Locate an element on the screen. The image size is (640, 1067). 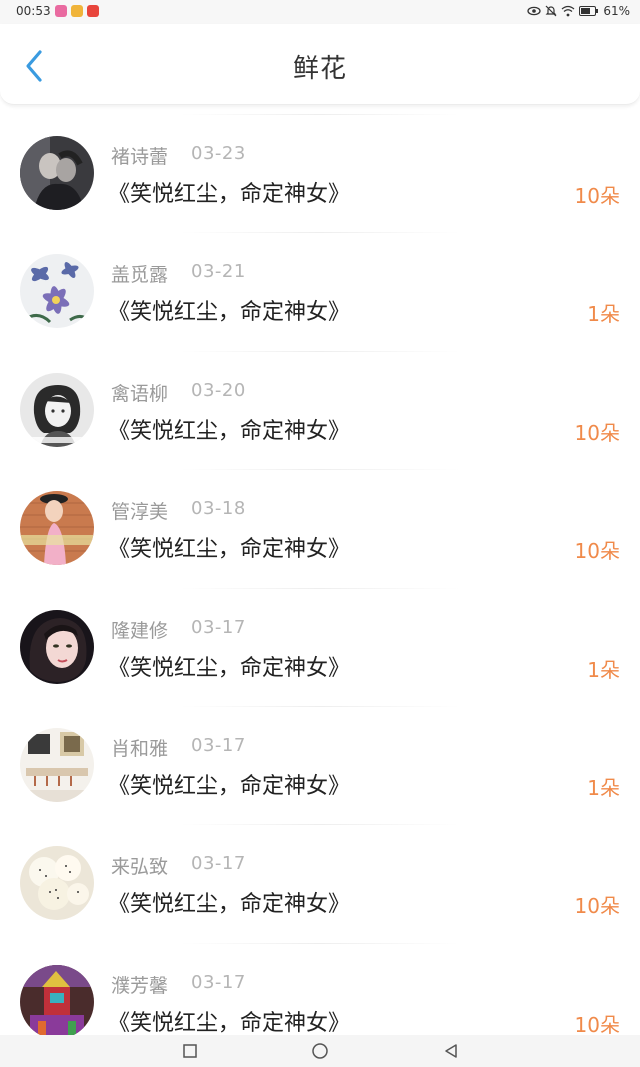
user-name: 濮芳馨 is located at coordinates (140, 985).